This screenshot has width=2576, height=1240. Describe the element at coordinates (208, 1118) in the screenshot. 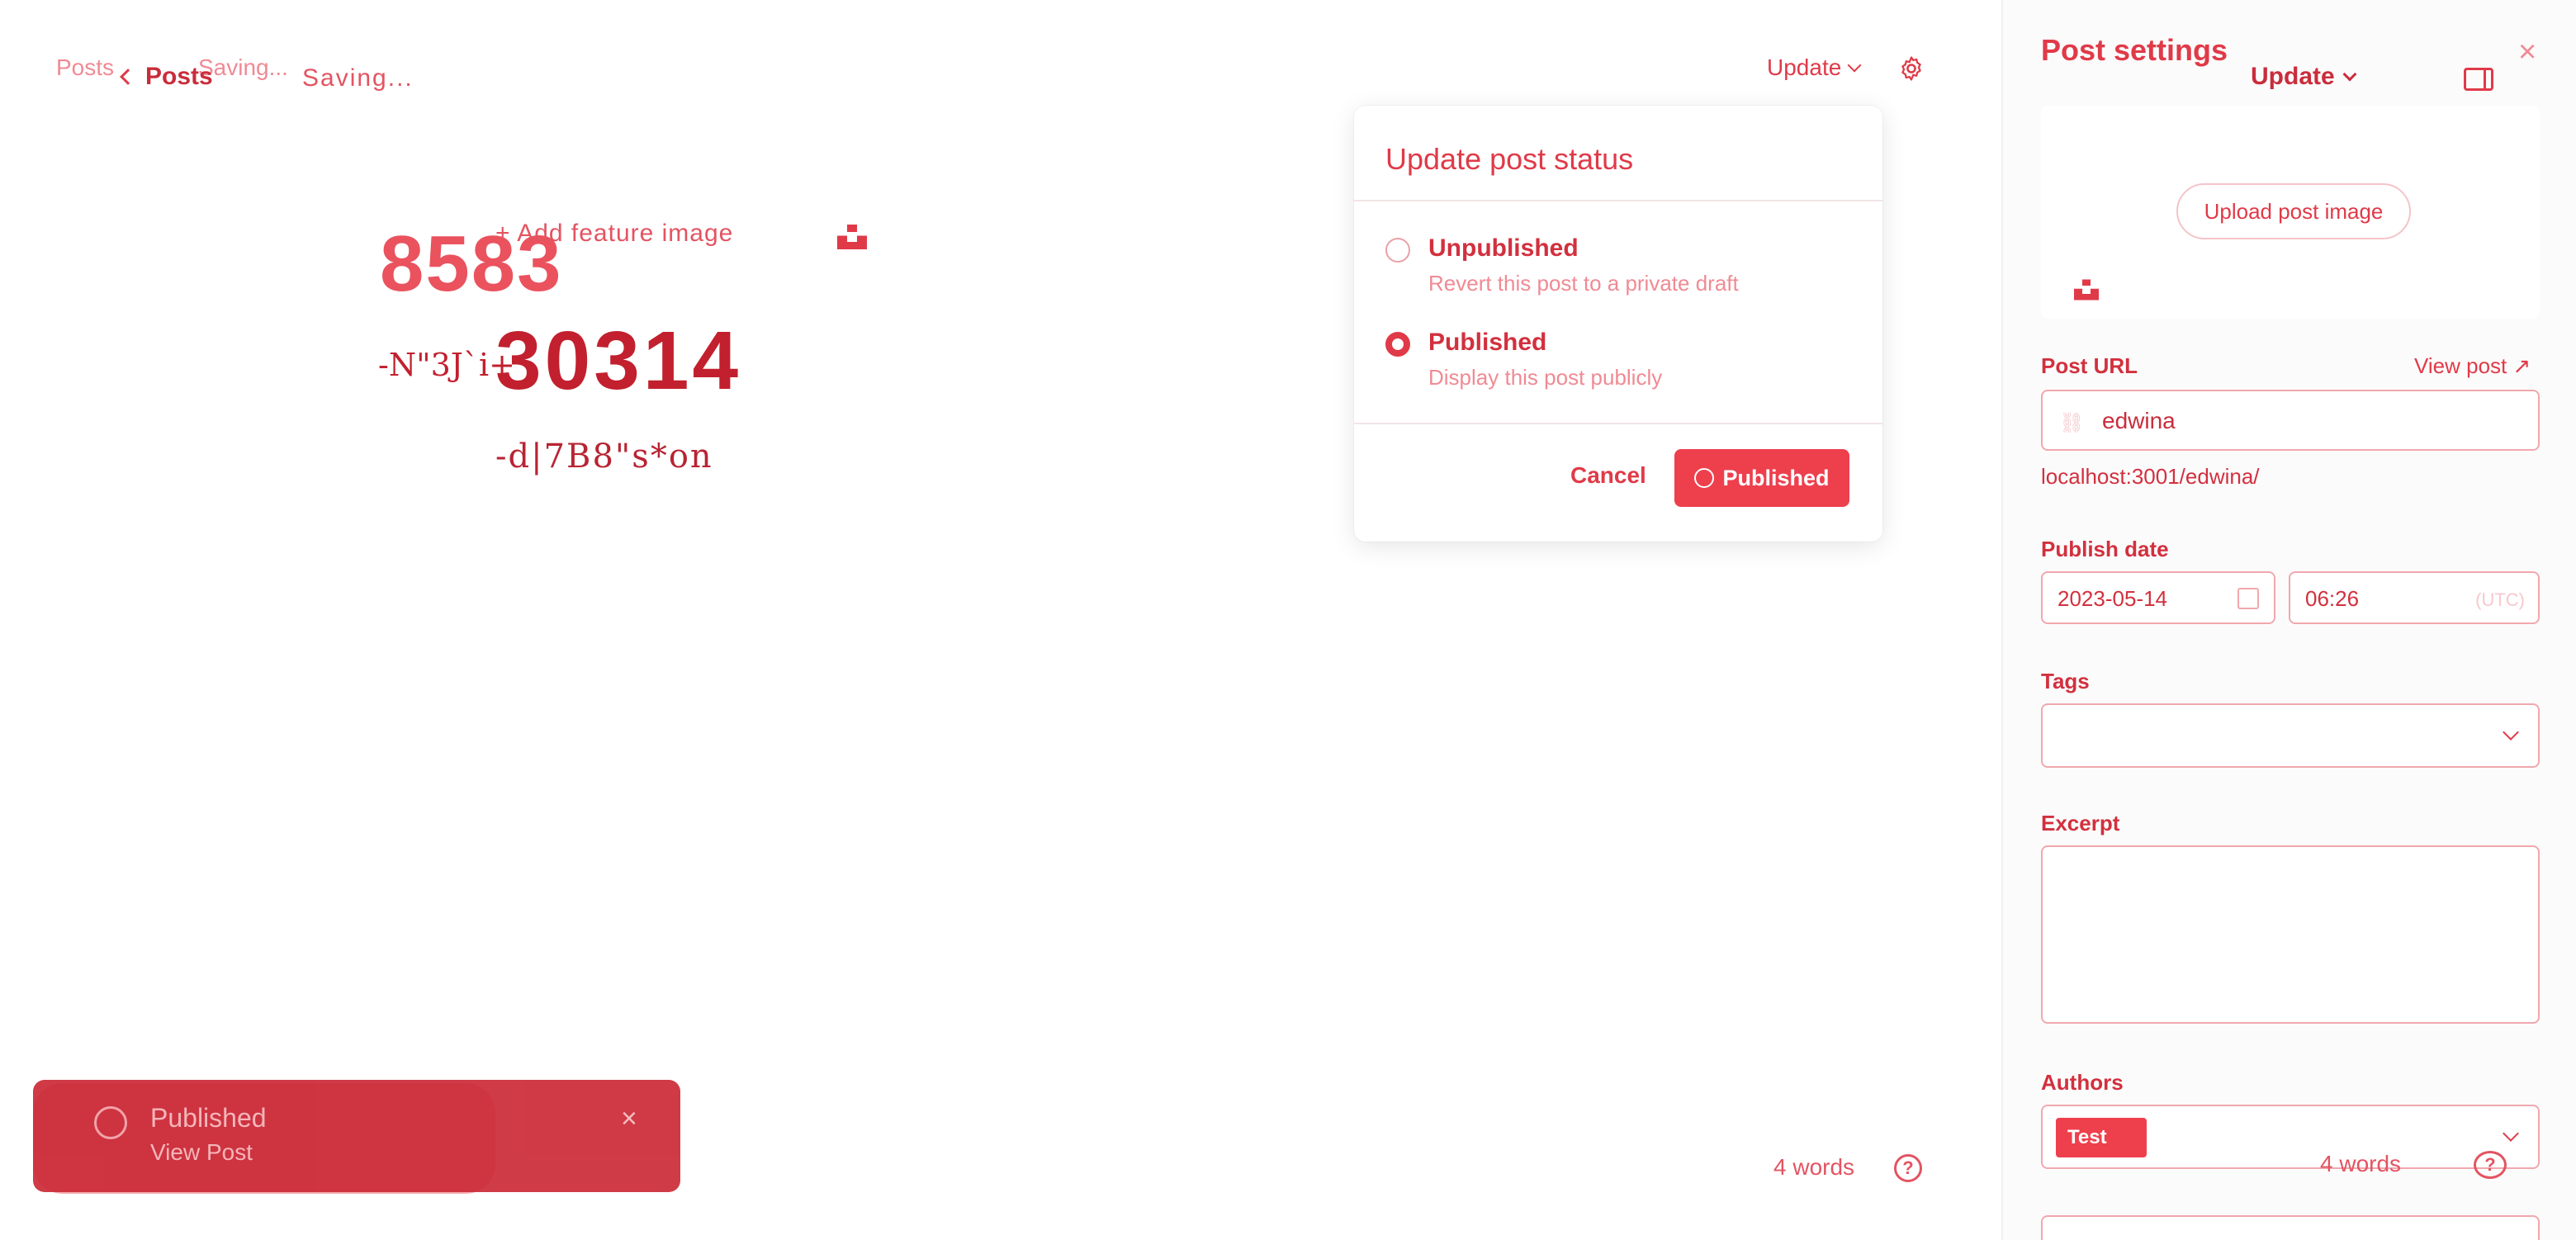

I see `toast-title: Published` at that location.